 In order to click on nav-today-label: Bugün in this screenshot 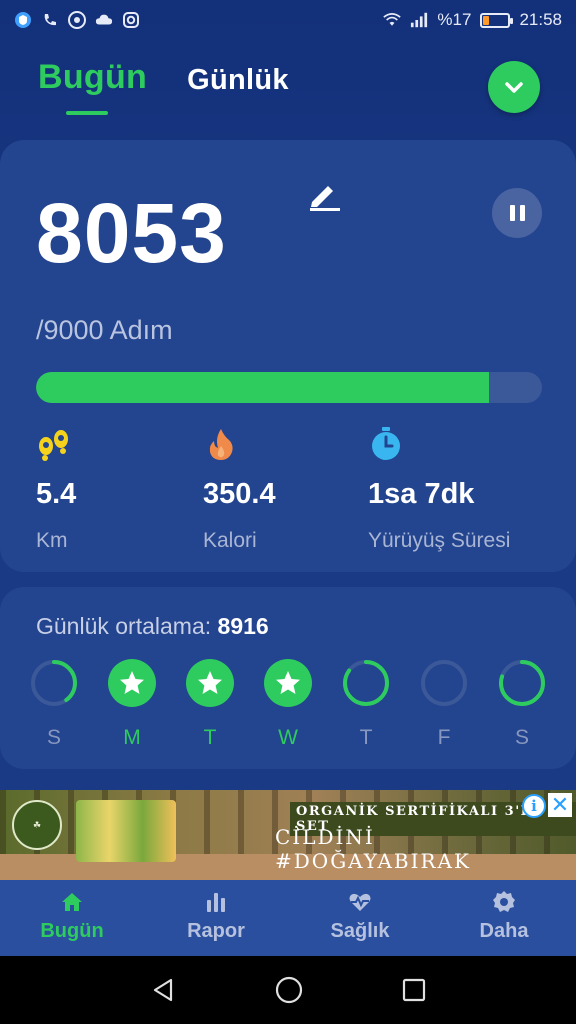, I will do `click(72, 931)`.